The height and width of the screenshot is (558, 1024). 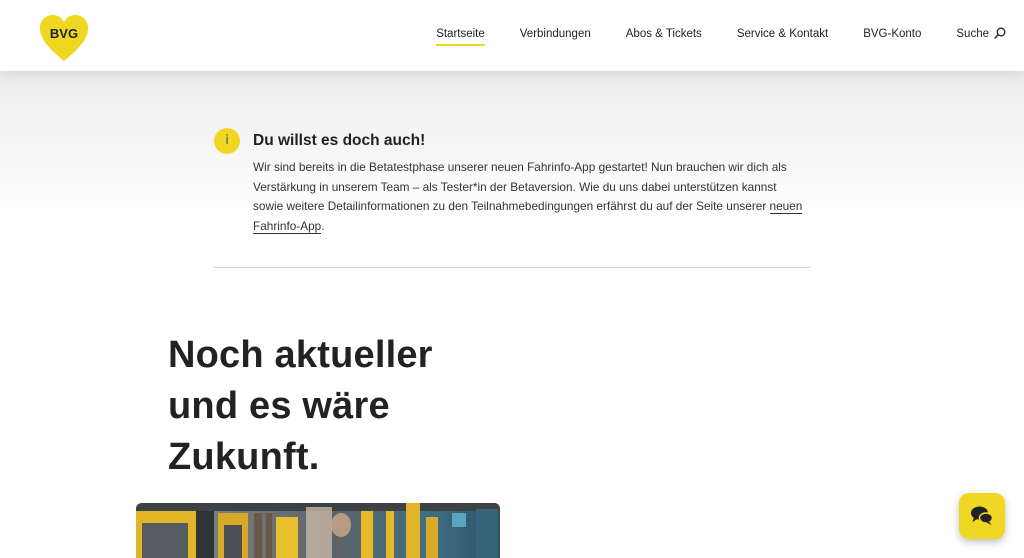 I want to click on bvg-logo: BVG, so click(x=64, y=38).